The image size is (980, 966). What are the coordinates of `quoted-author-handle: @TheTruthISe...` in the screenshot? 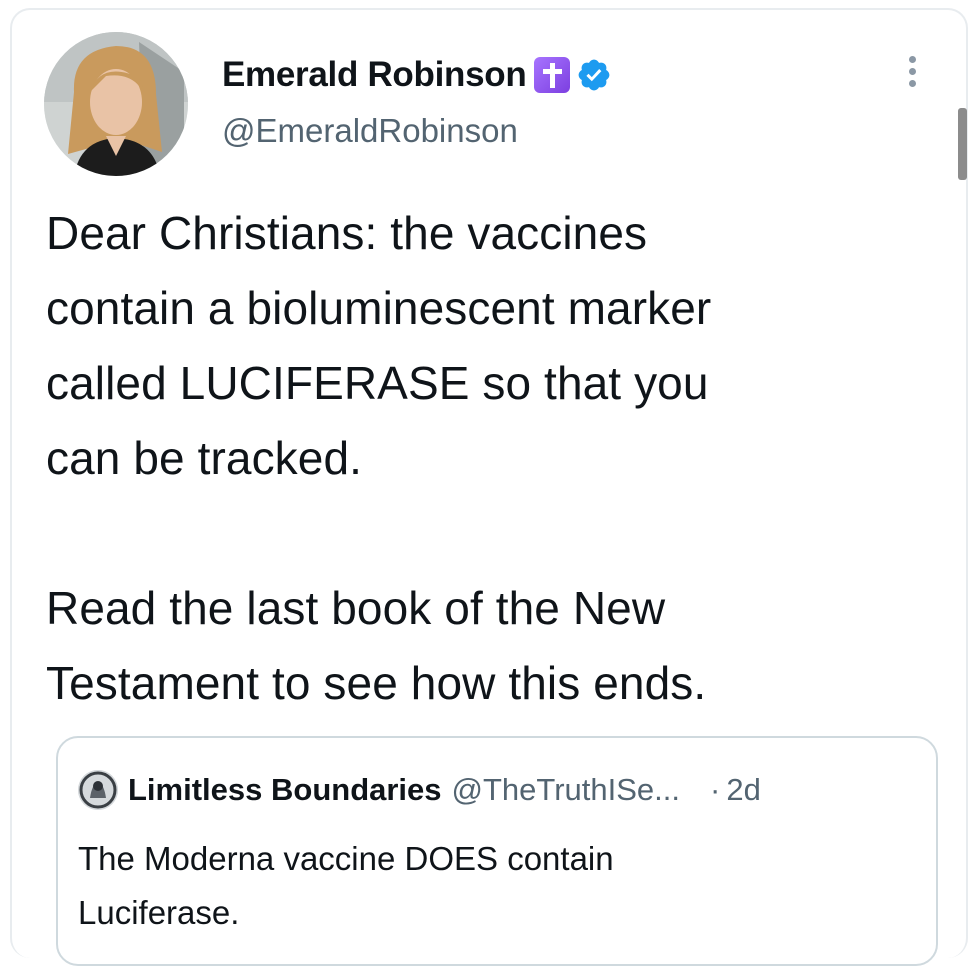 It's located at (566, 790).